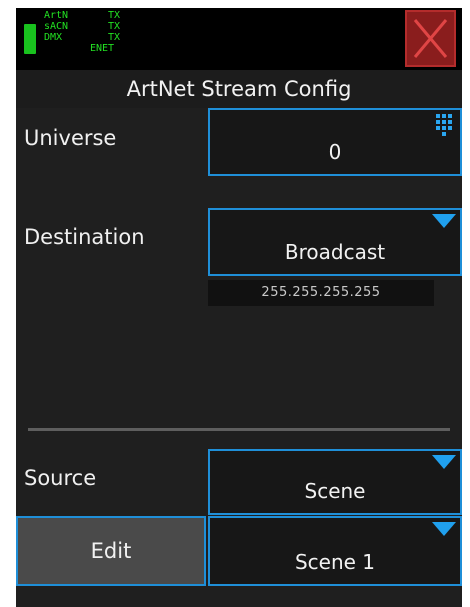 This screenshot has height=607, width=470. What do you see at coordinates (102, 48) in the screenshot?
I see `status-network-label: ENET` at bounding box center [102, 48].